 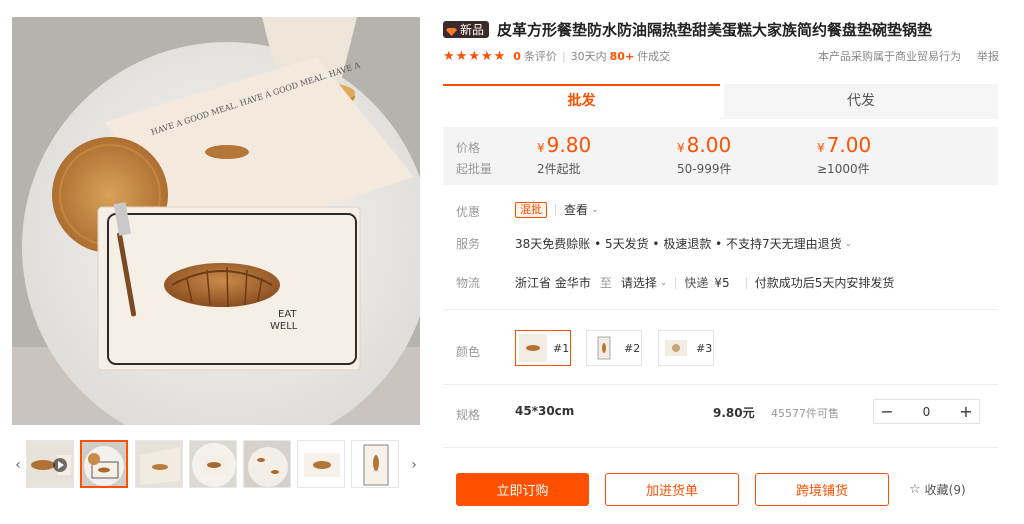 I want to click on thumbnail-video, so click(x=50, y=464).